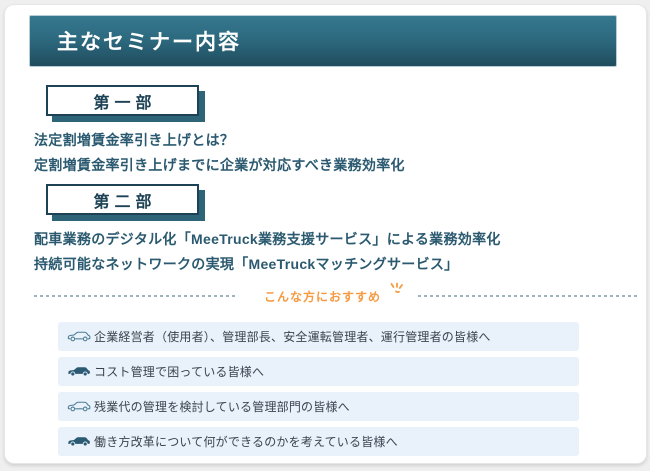  What do you see at coordinates (267, 239) in the screenshot?
I see `part2-line1: 配車業務のデジタル化「MeeTruck業務支援サービス」による業務効率化` at bounding box center [267, 239].